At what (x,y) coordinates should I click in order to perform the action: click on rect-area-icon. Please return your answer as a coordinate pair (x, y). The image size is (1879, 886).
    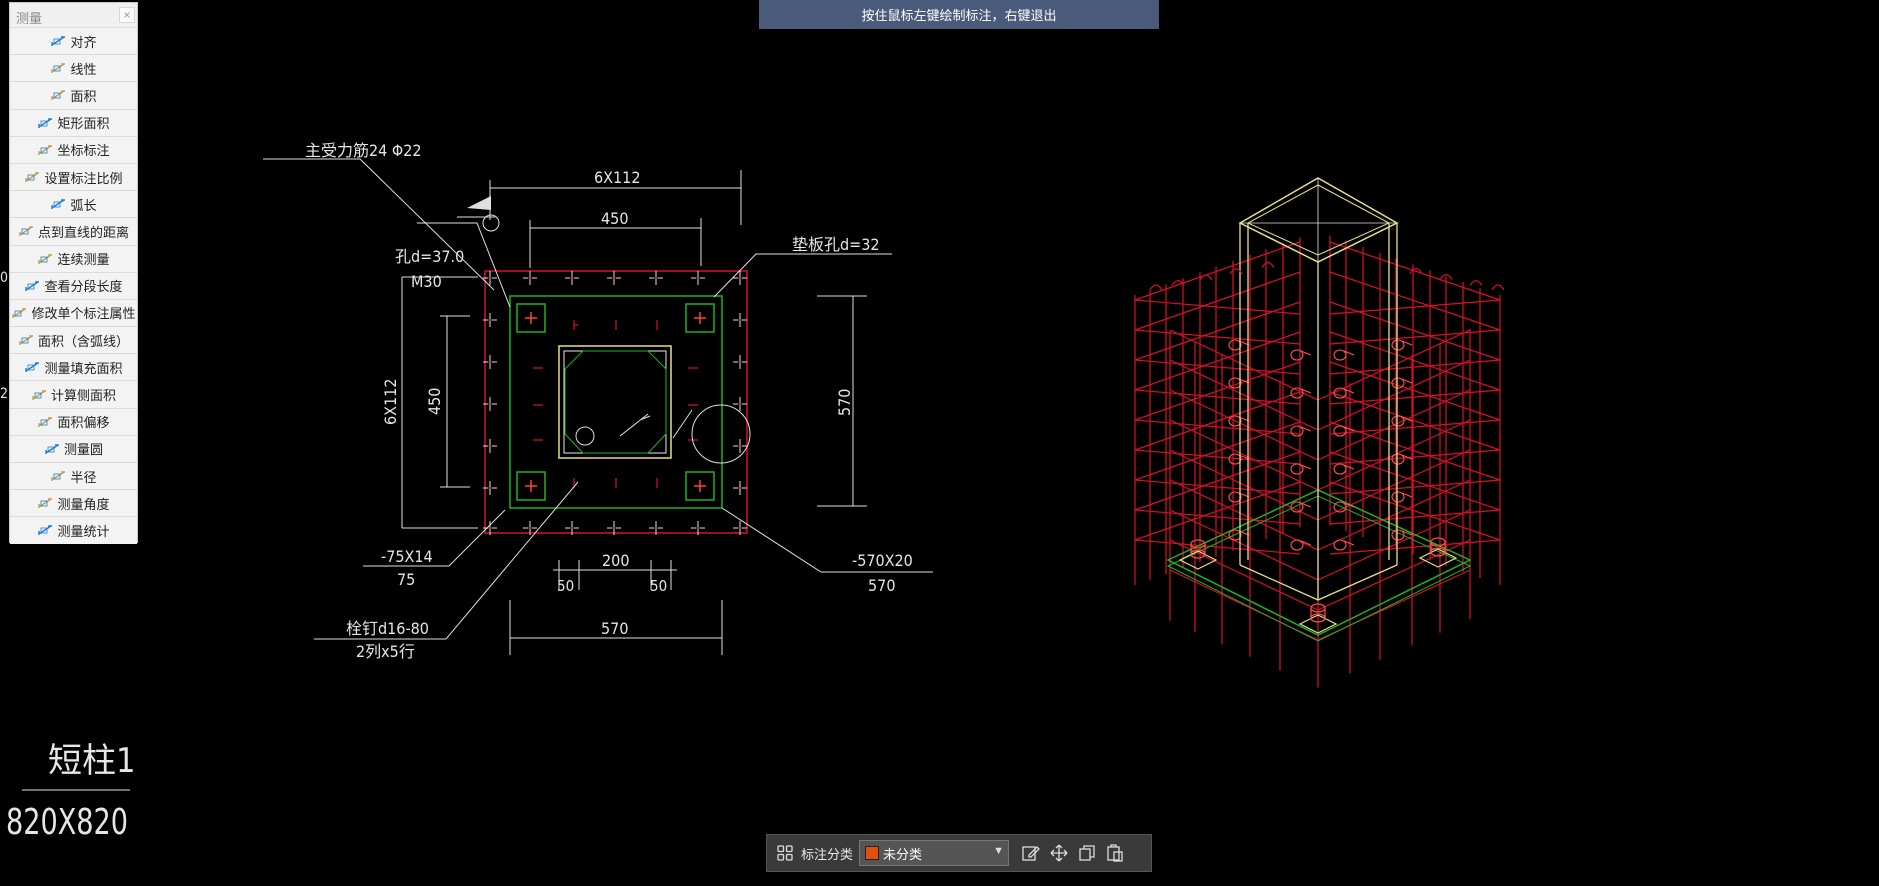
    Looking at the image, I should click on (45, 123).